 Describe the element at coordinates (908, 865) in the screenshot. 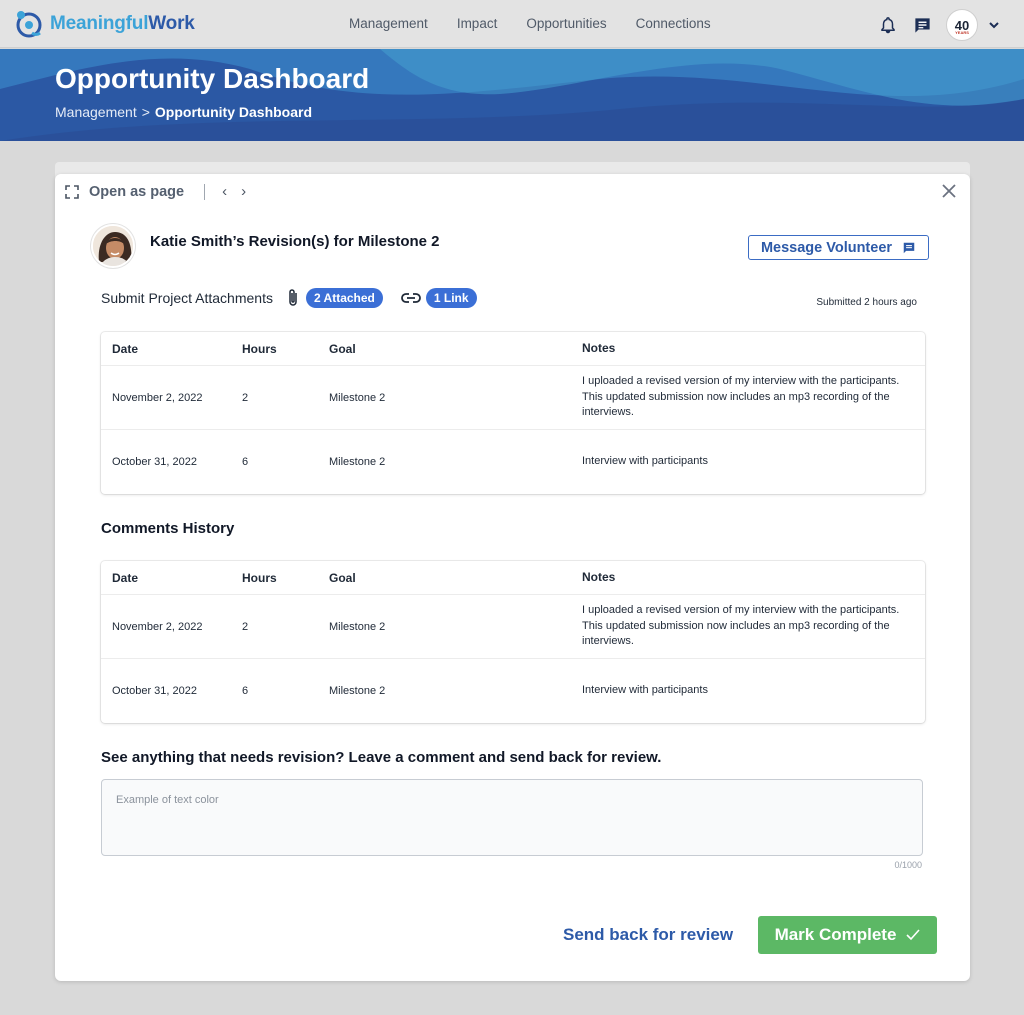

I see `character-counter: 0/1000` at that location.